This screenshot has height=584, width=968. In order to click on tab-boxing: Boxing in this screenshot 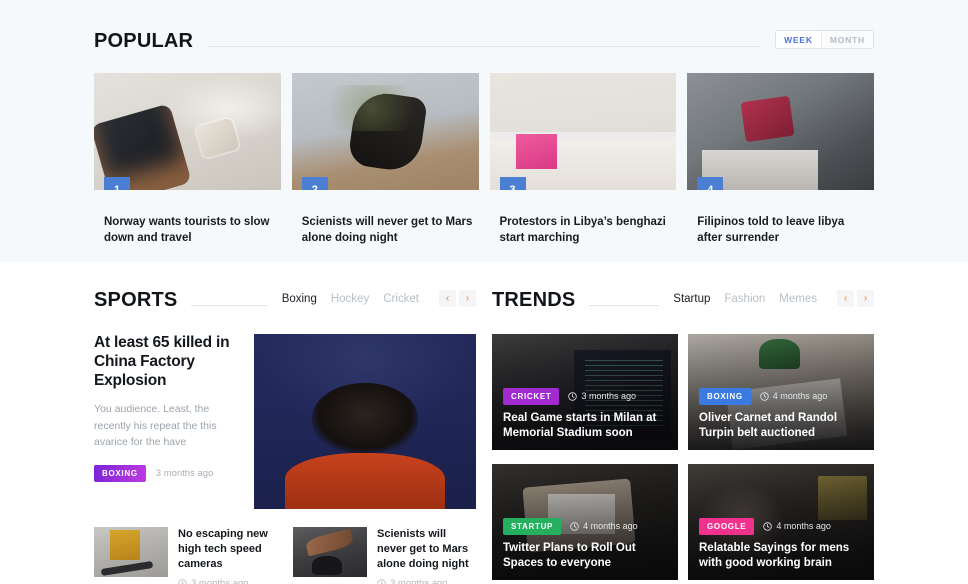, I will do `click(299, 299)`.